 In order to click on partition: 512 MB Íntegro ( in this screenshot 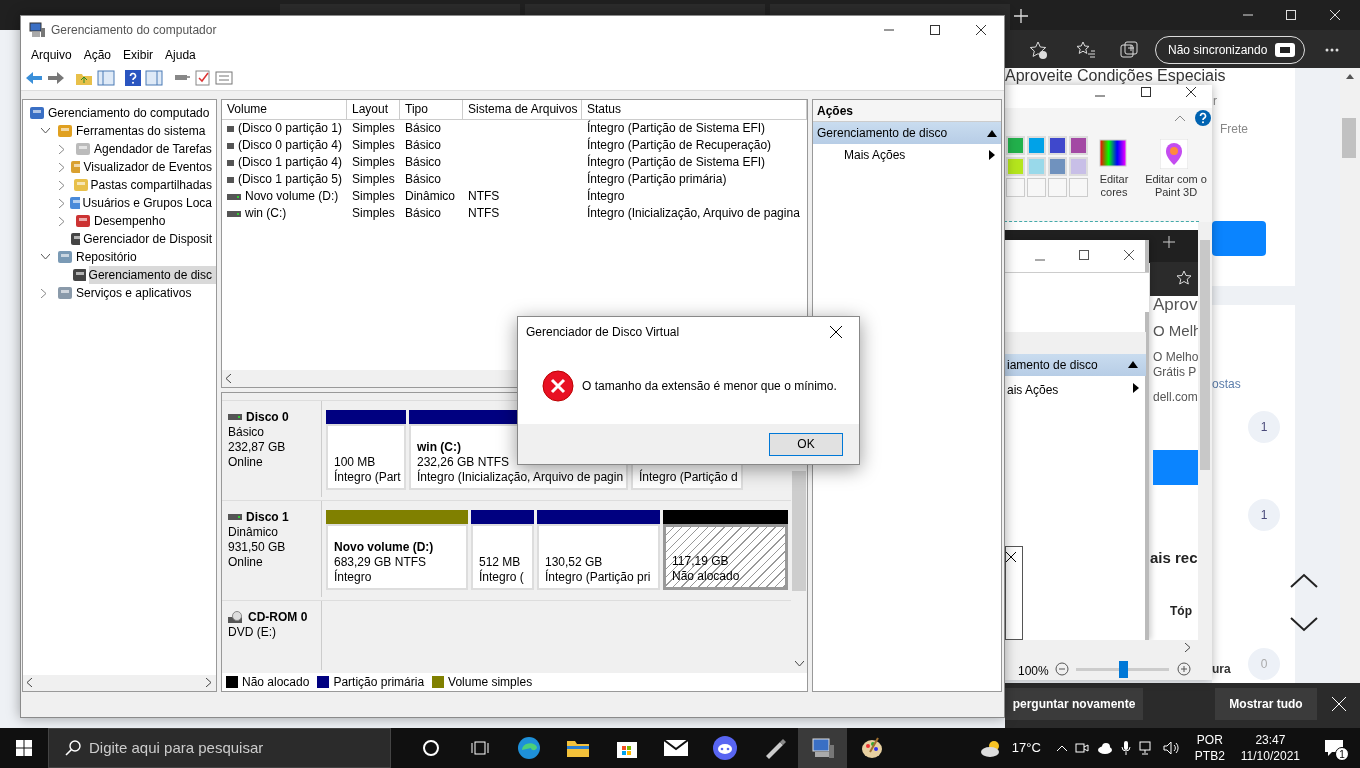, I will do `click(502, 556)`.